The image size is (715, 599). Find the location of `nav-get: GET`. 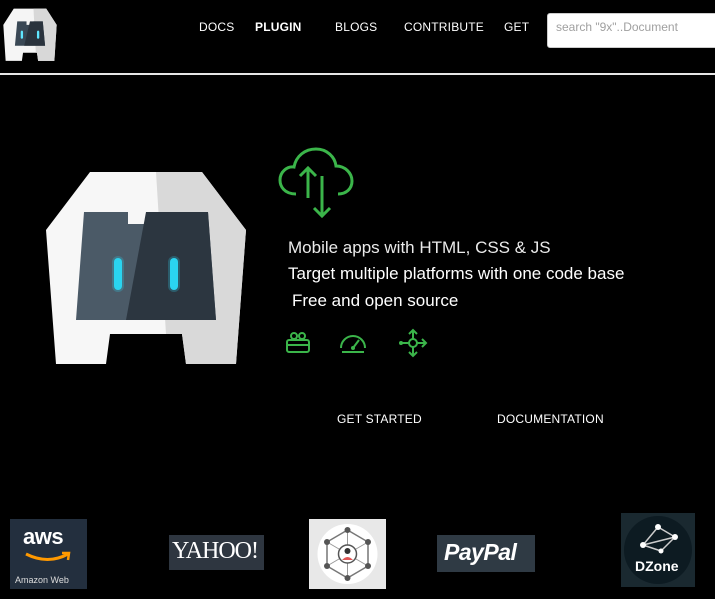

nav-get: GET is located at coordinates (516, 27).